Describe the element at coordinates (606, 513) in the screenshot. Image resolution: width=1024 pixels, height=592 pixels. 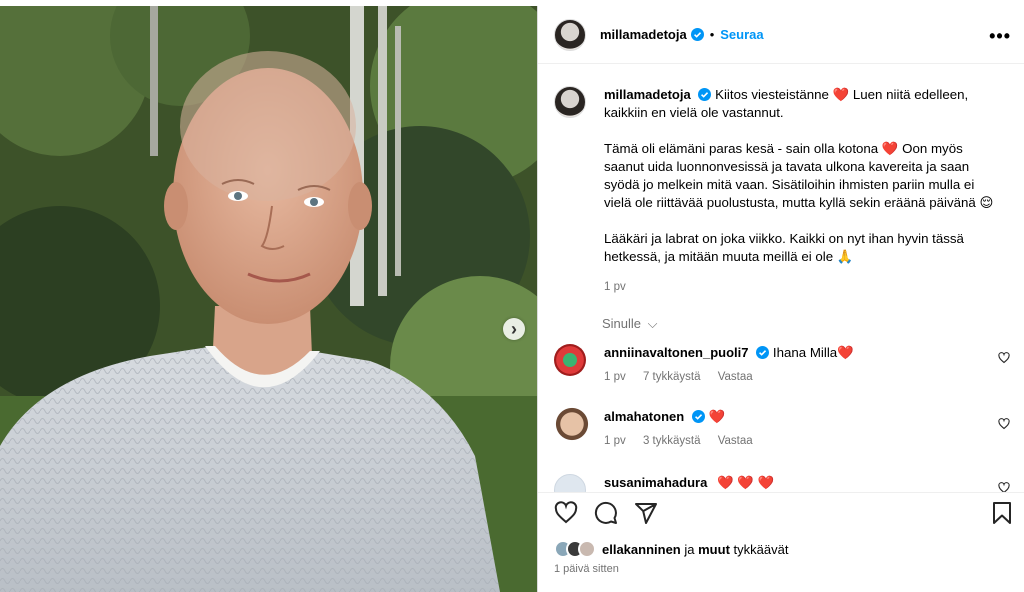
I see `comment-icon` at that location.